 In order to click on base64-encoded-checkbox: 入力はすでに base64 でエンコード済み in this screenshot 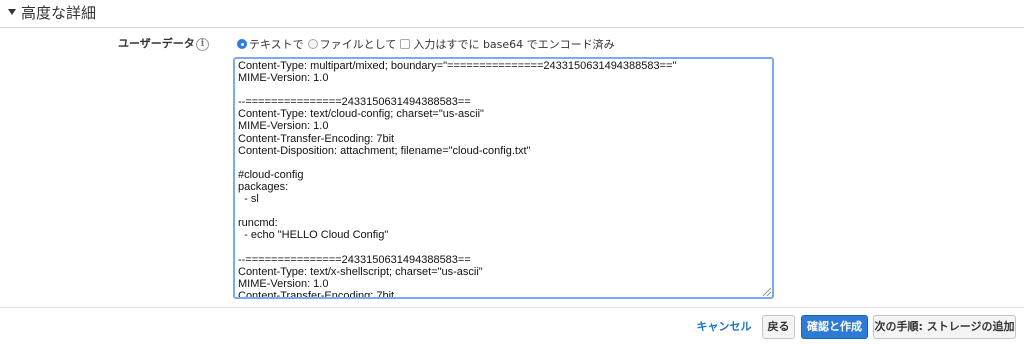, I will do `click(507, 44)`.